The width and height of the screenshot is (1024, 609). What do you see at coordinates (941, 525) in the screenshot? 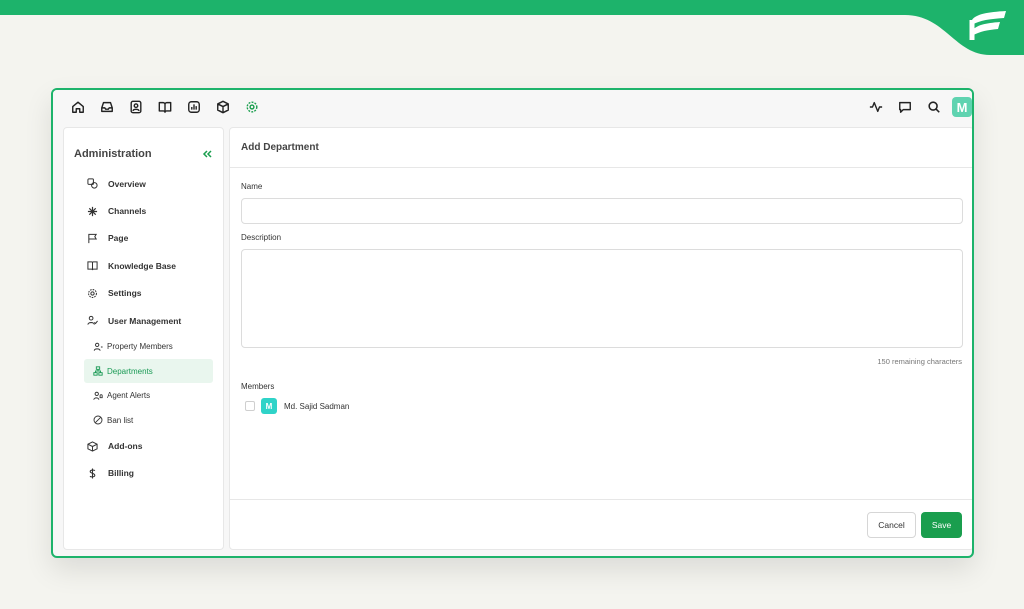
I see `save-button: Save` at bounding box center [941, 525].